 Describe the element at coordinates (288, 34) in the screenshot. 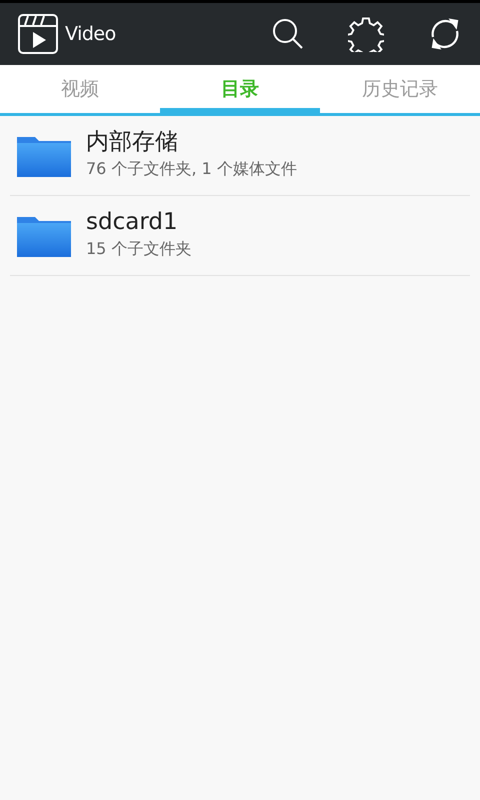

I see `search-button` at that location.